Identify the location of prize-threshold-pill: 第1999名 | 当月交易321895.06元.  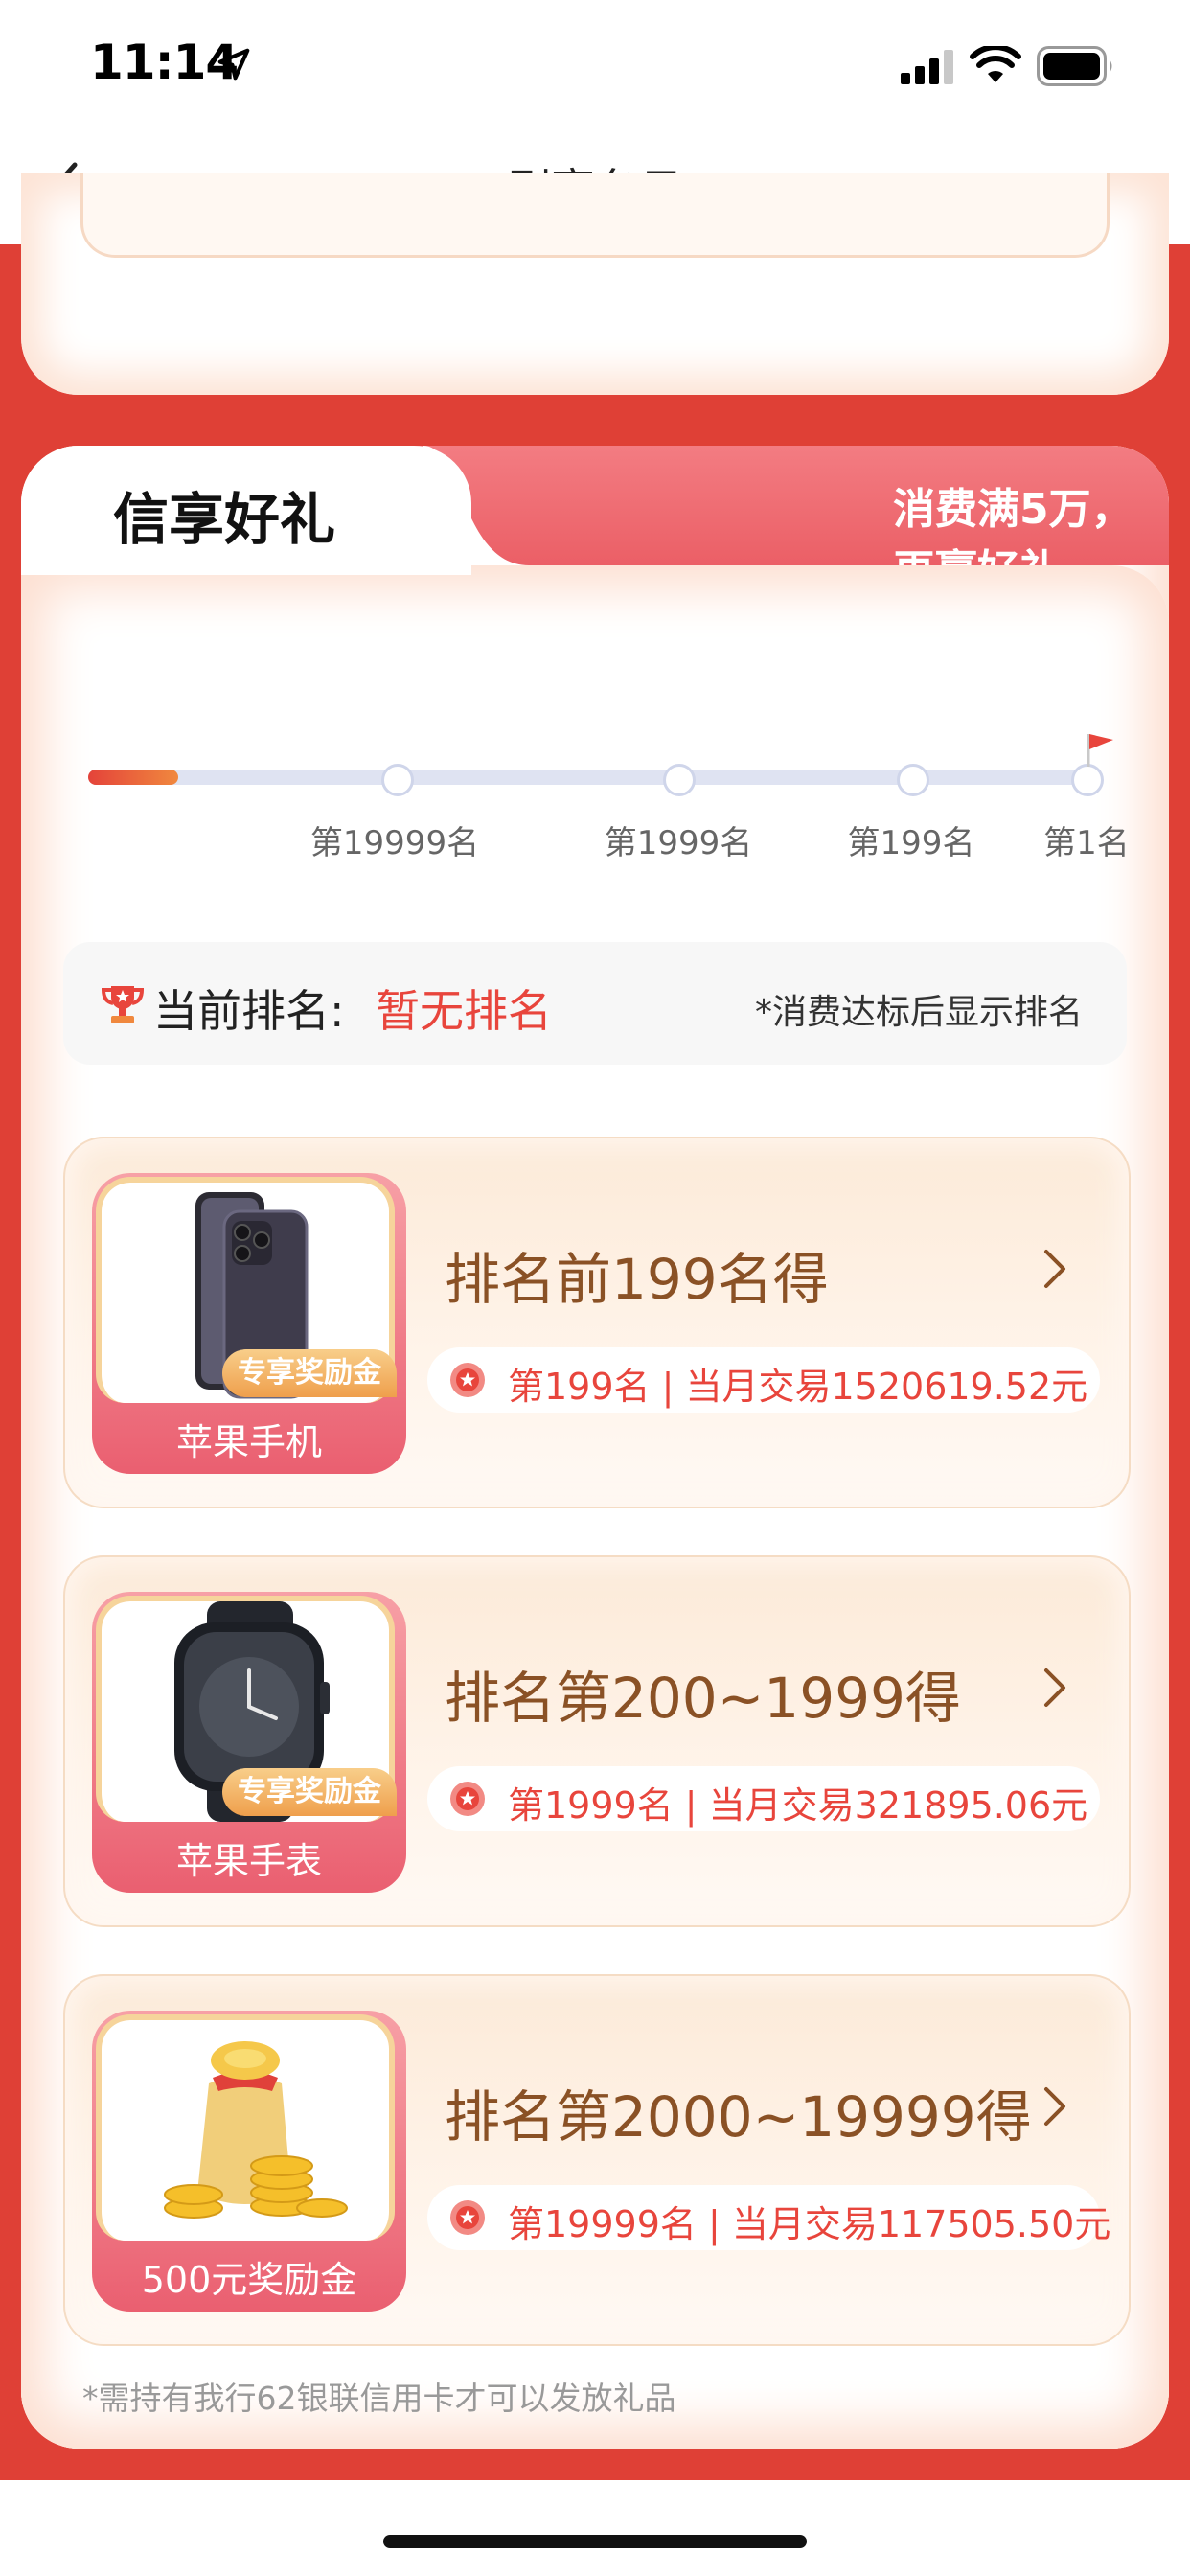
(763, 1798).